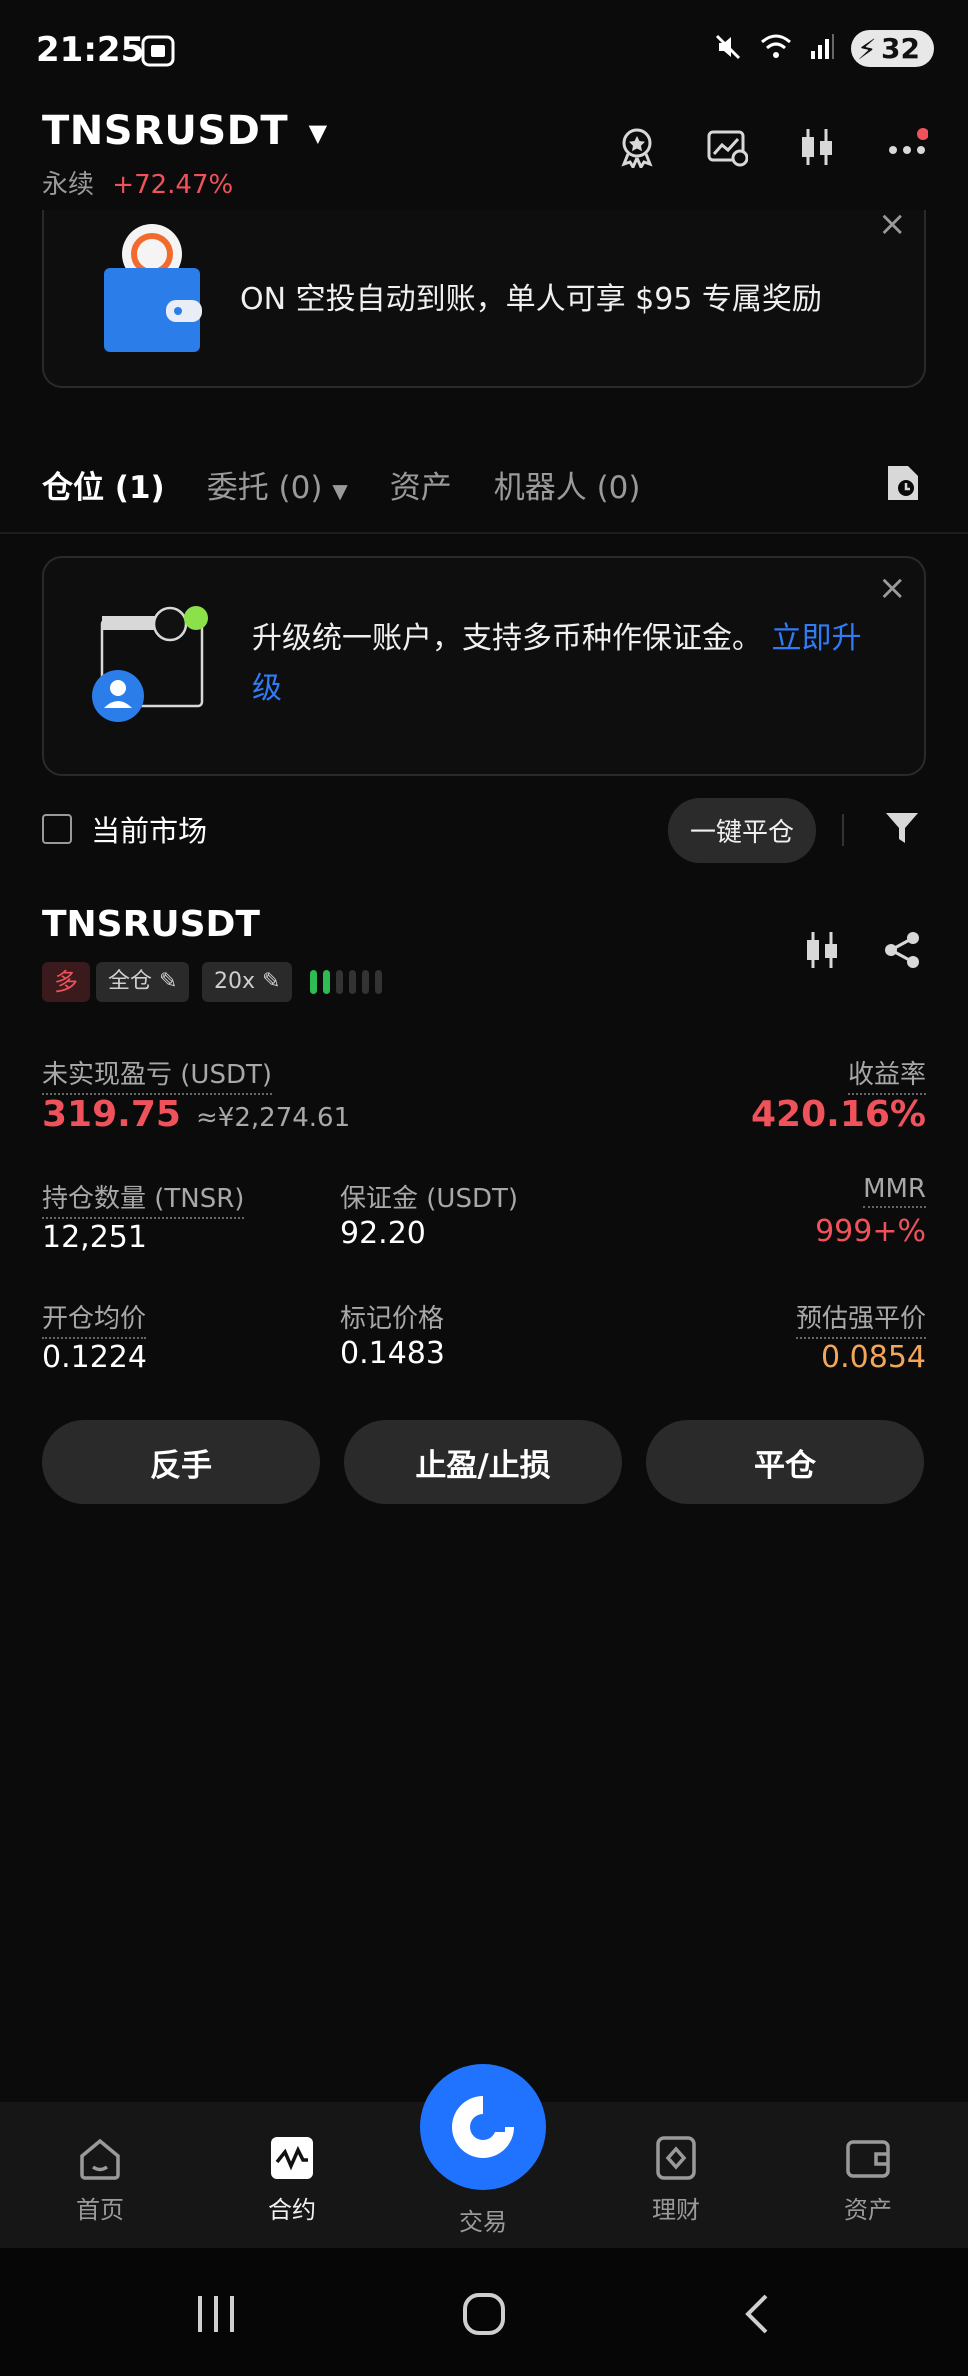 This screenshot has width=968, height=2376. I want to click on home-button-icon, so click(484, 2316).